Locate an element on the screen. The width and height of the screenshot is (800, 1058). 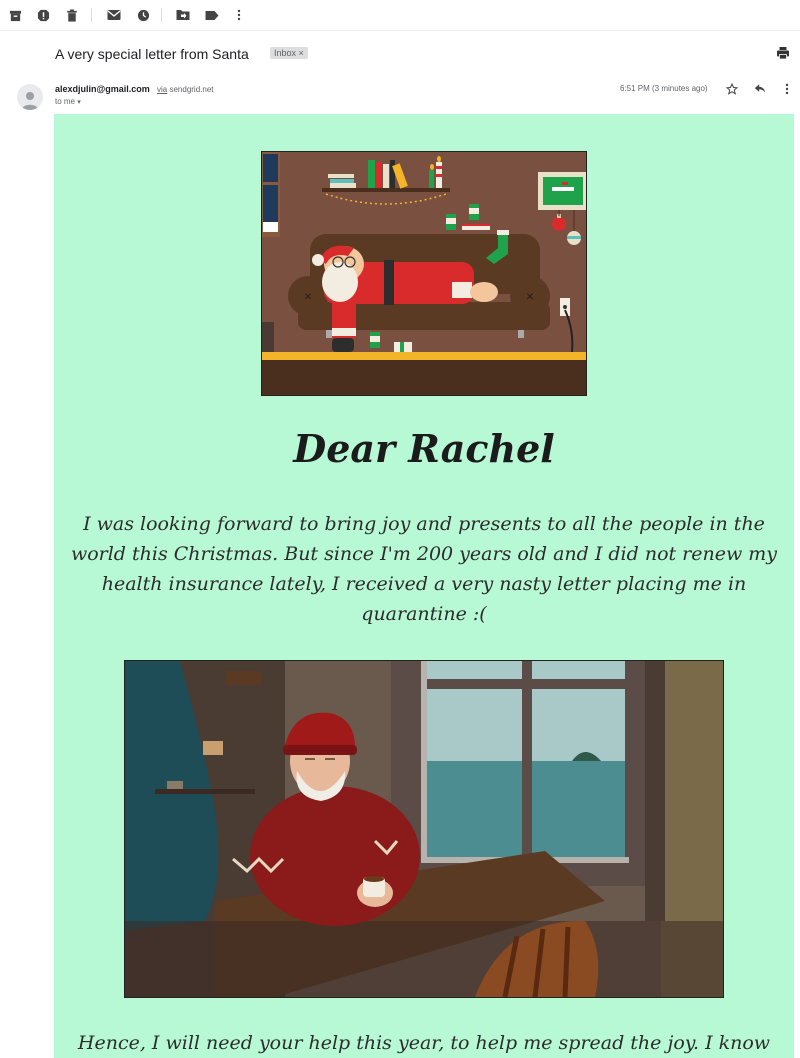
to-line: to me is located at coordinates (65, 101).